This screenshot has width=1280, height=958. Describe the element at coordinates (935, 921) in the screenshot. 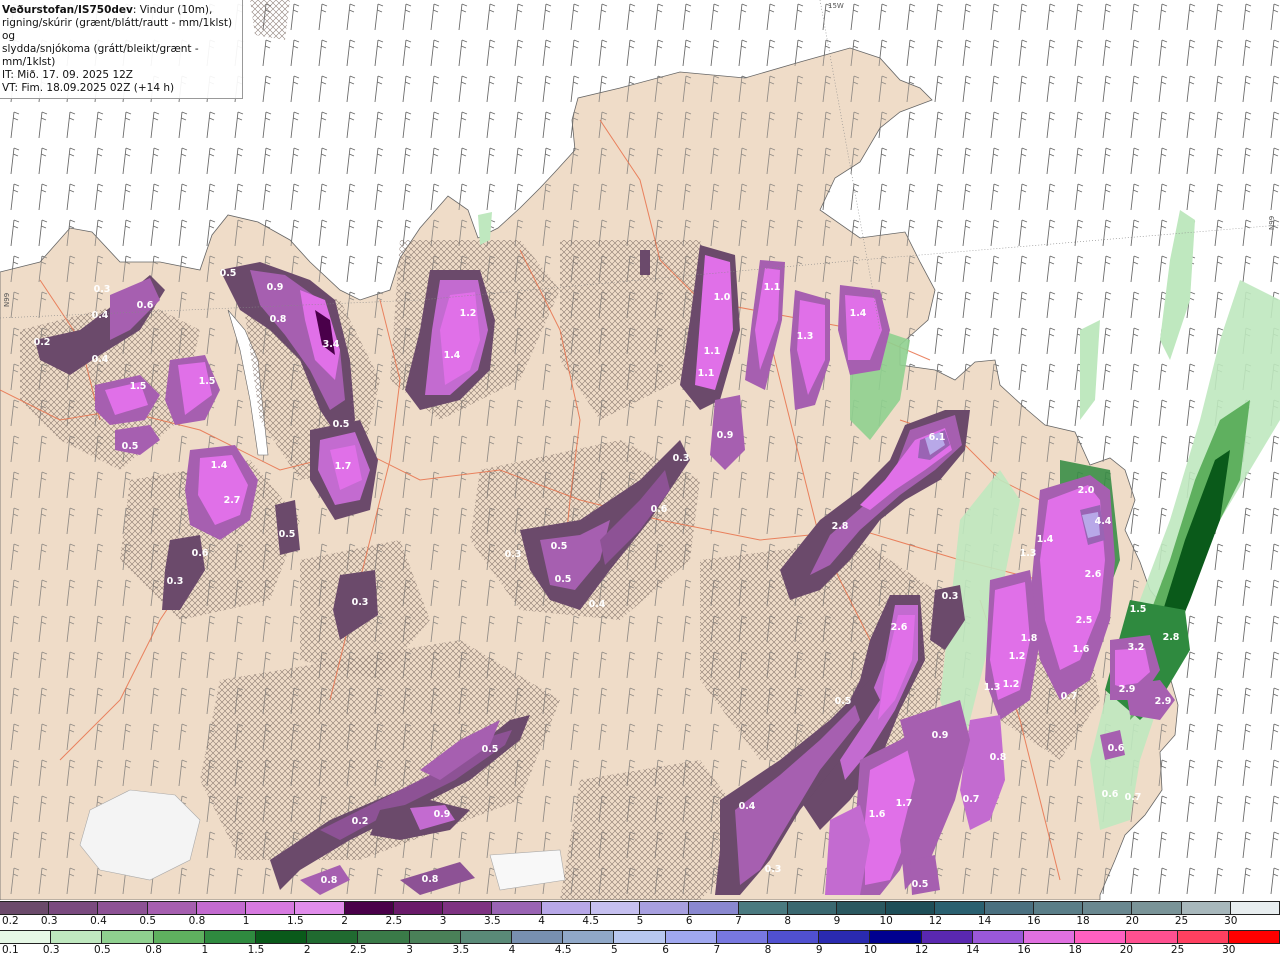

I see `colorbar-tick-label: 12` at that location.